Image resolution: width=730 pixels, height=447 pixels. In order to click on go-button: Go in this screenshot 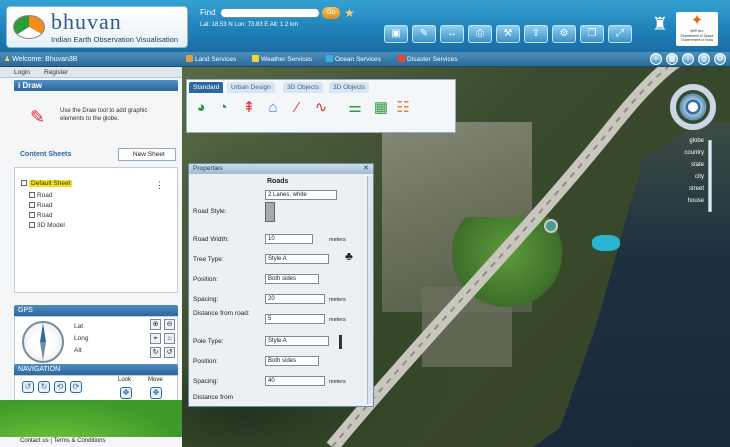, I will do `click(331, 13)`.